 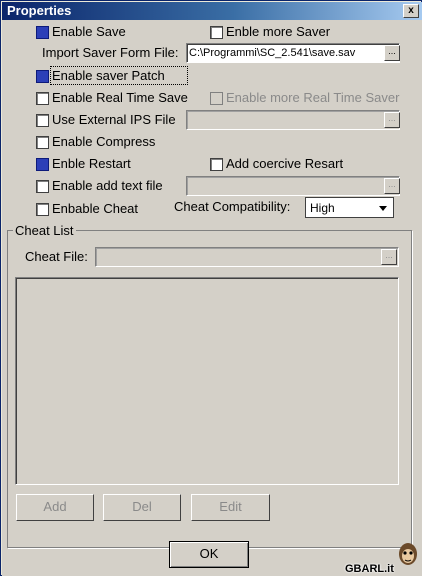 What do you see at coordinates (216, 98) in the screenshot?
I see `enable-more-real-time-saver-checkbox` at bounding box center [216, 98].